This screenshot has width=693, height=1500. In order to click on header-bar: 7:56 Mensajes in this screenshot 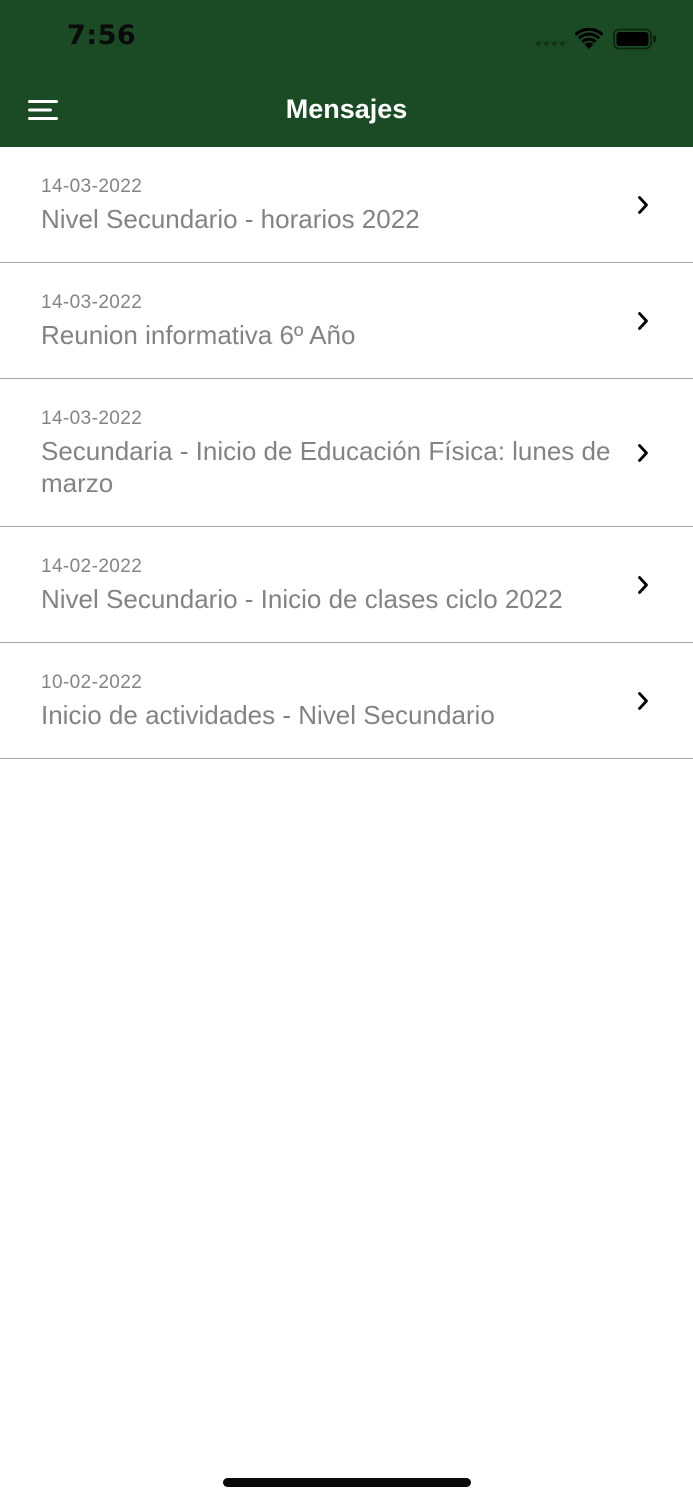, I will do `click(346, 73)`.